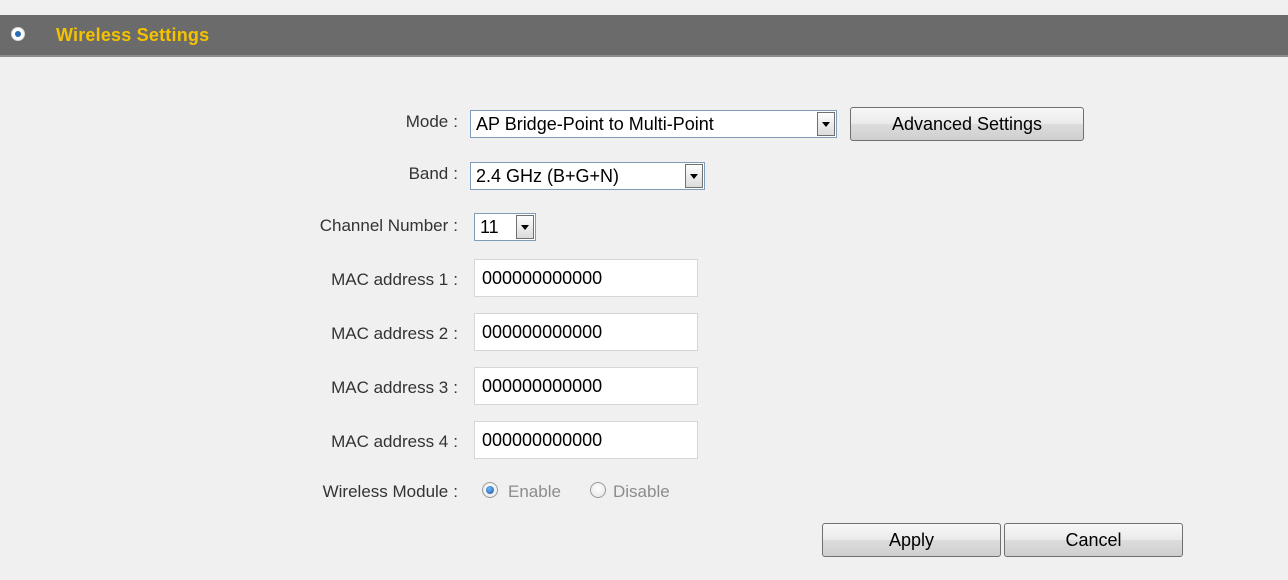 The width and height of the screenshot is (1288, 580). What do you see at coordinates (388, 225) in the screenshot?
I see `channel-number-label: Channel Number:` at bounding box center [388, 225].